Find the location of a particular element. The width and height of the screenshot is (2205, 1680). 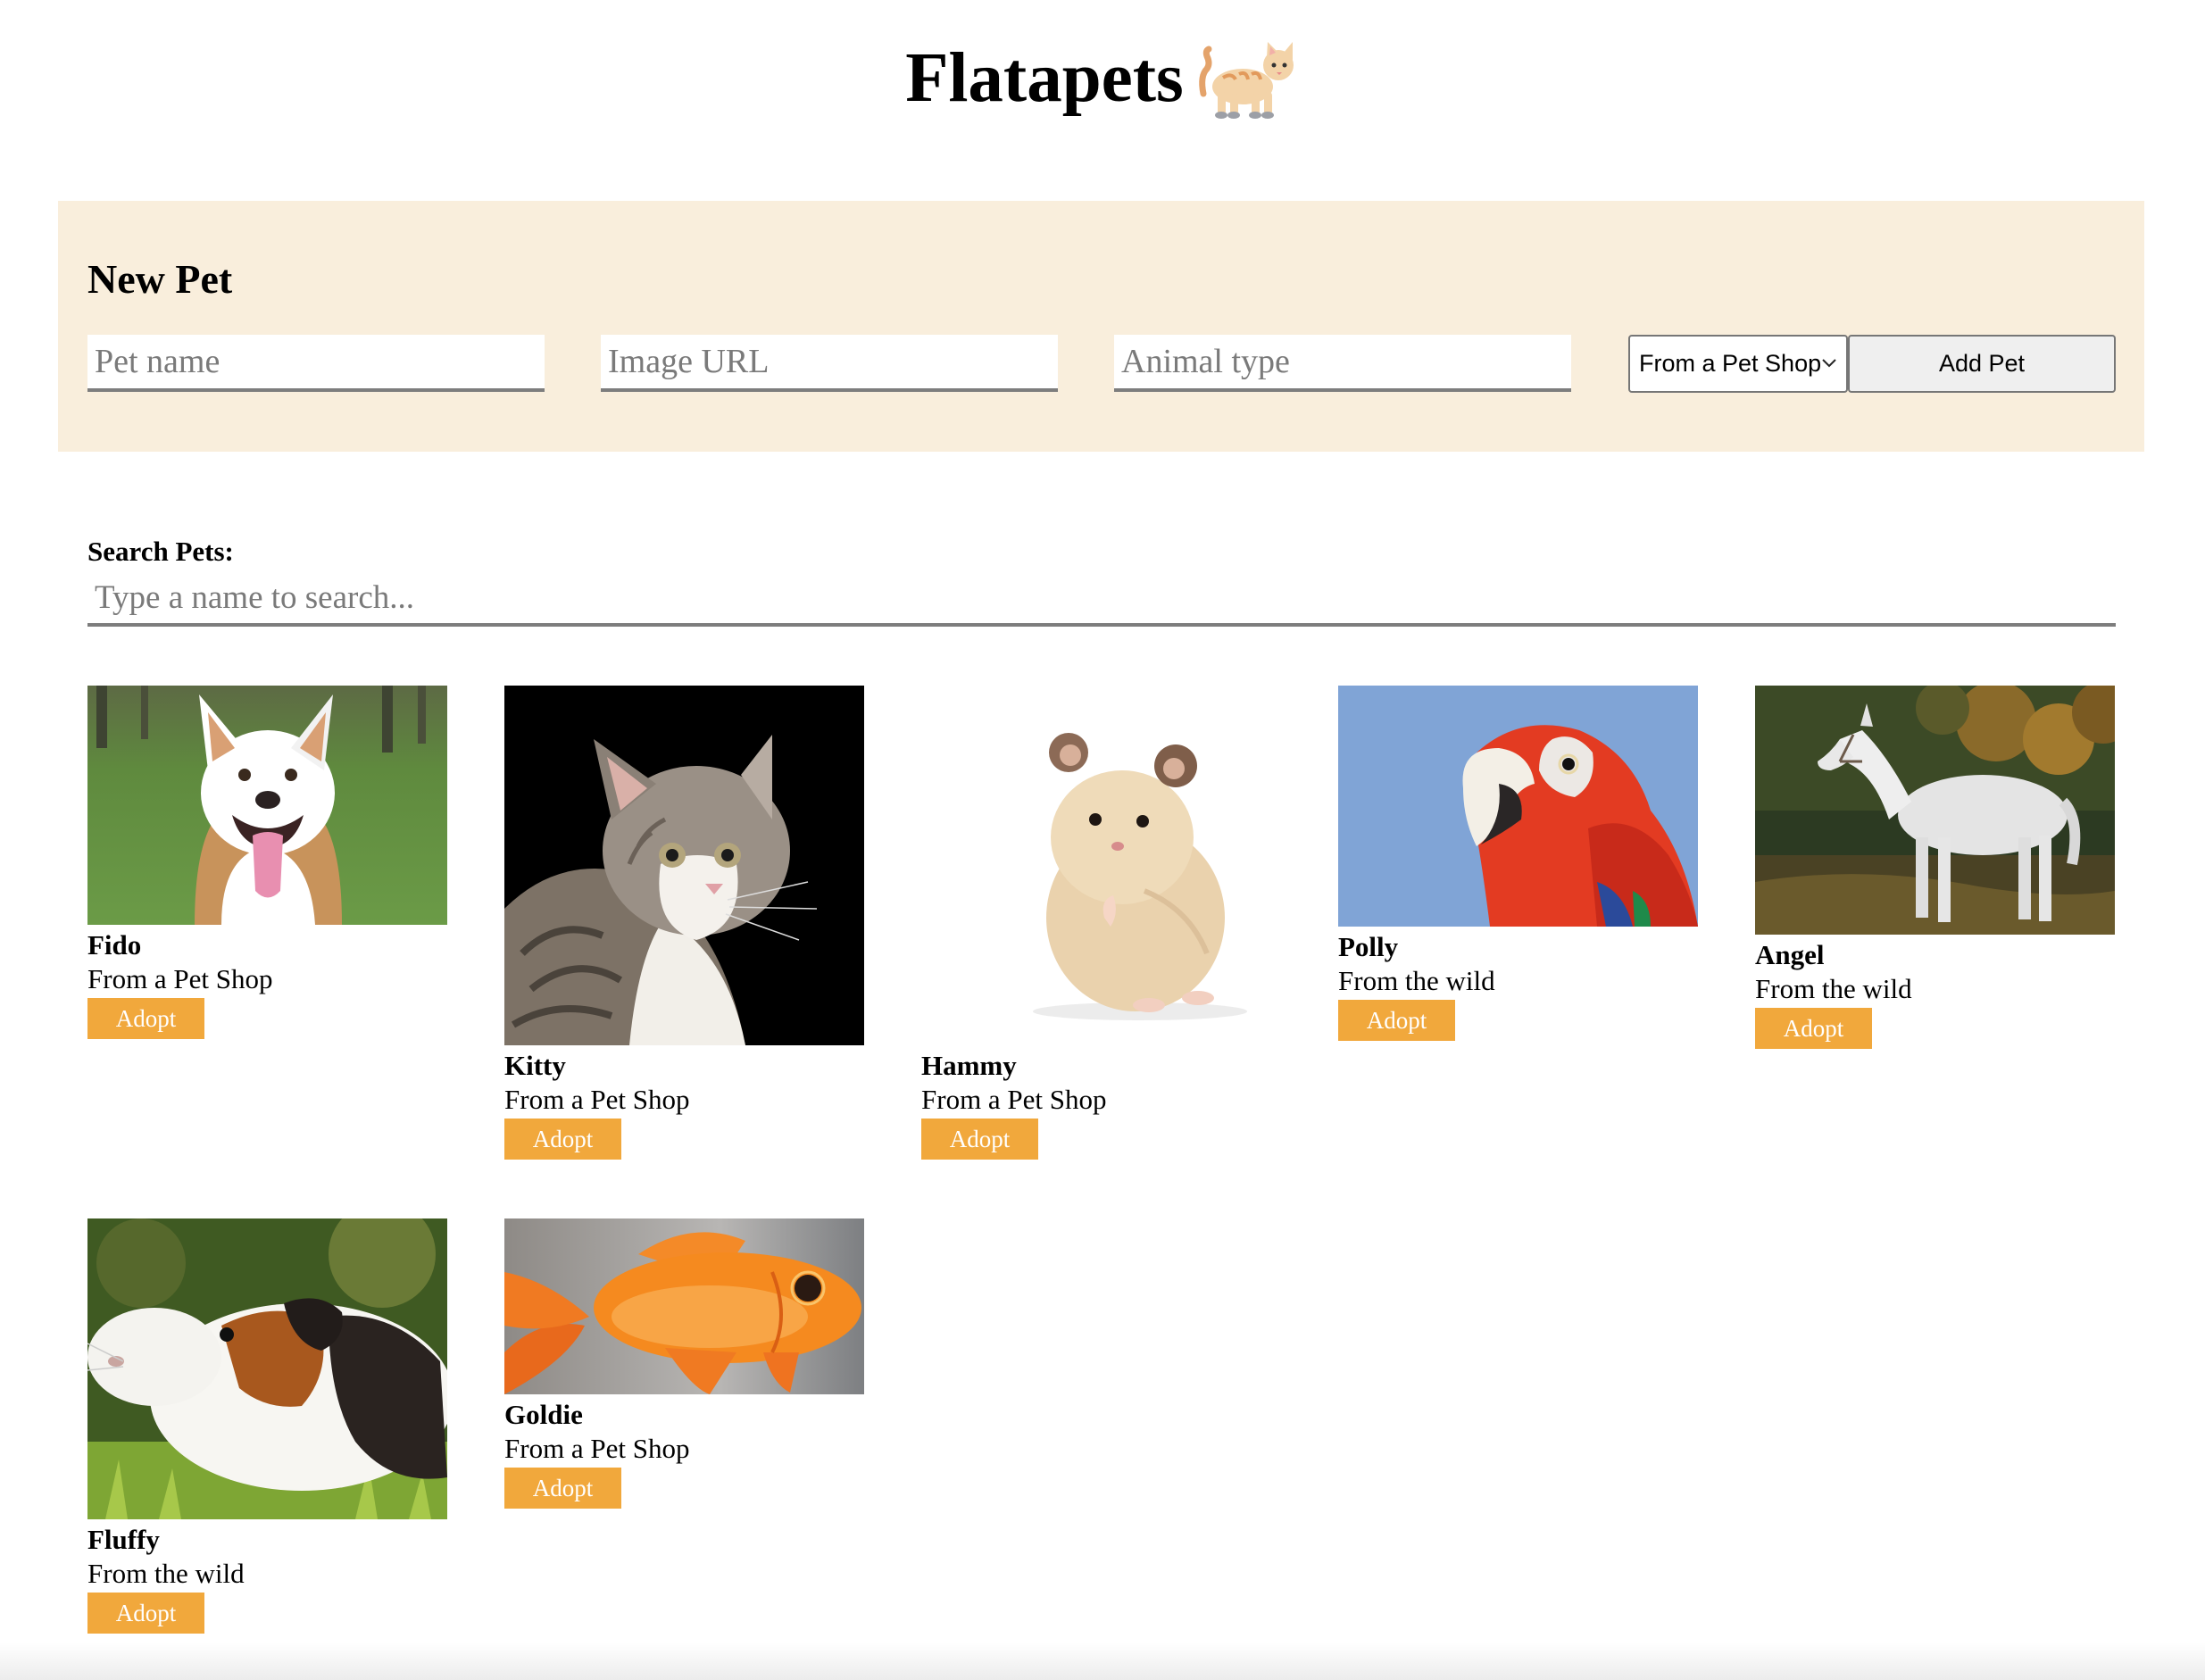

pet-card: Angel From the wild Adopt is located at coordinates (1935, 867).